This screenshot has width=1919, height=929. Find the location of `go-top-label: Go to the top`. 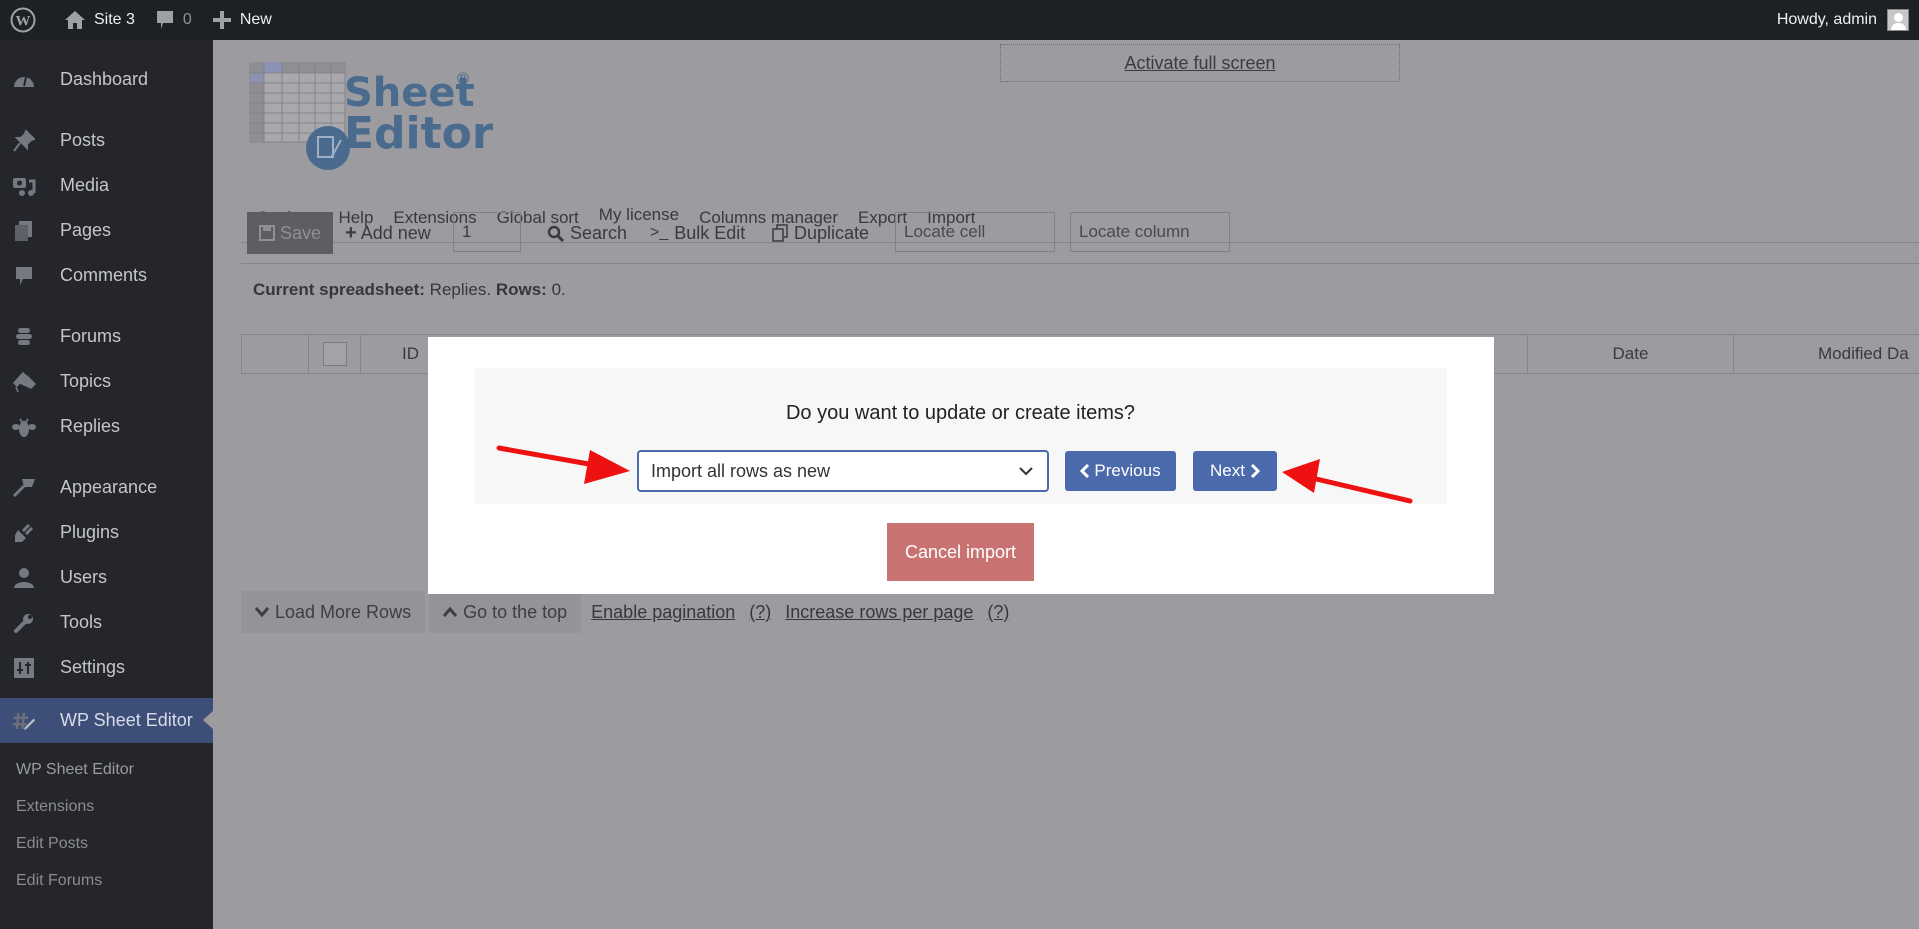

go-top-label: Go to the top is located at coordinates (515, 611).